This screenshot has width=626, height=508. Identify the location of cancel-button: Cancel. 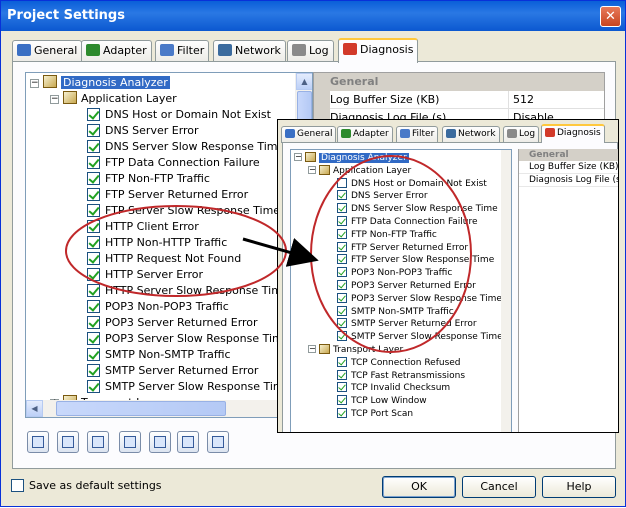
(499, 487).